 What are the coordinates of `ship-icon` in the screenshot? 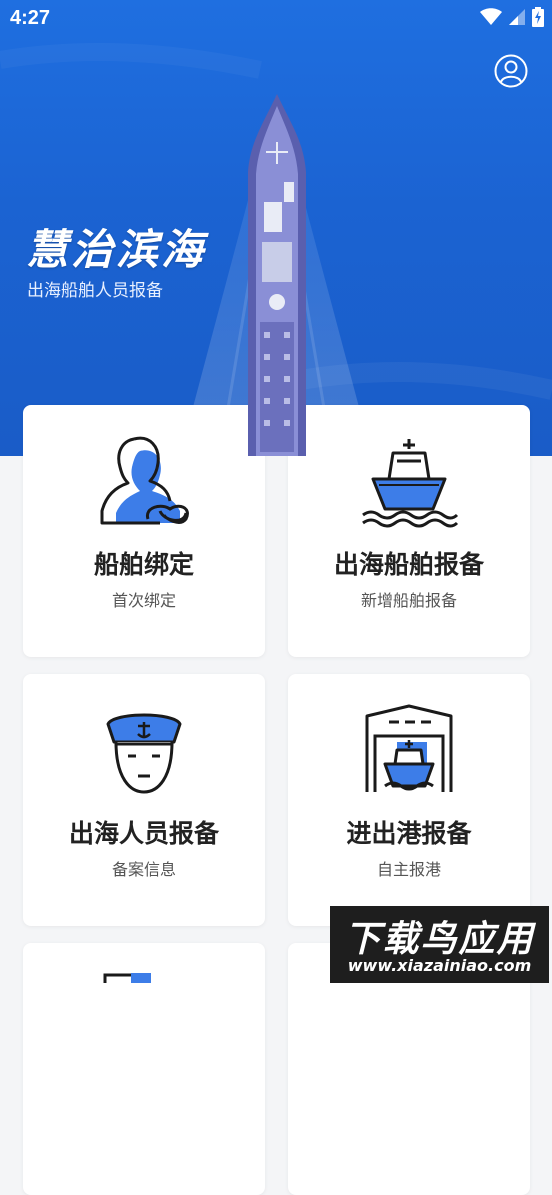 It's located at (410, 483).